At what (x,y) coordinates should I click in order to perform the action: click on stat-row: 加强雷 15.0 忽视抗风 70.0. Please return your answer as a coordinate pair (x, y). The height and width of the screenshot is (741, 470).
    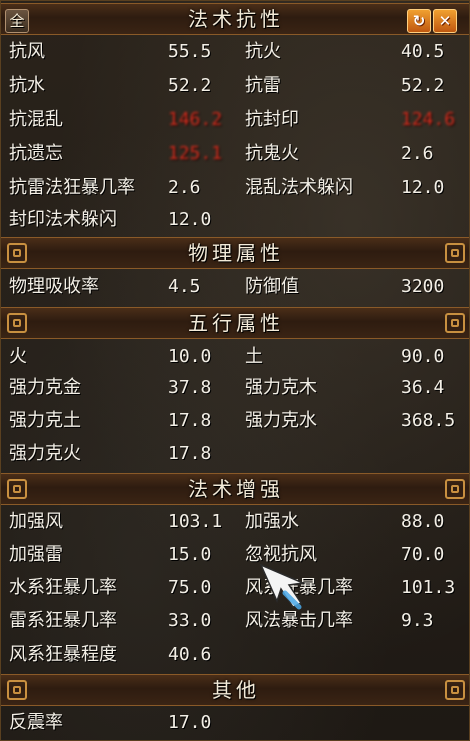
    Looking at the image, I should click on (235, 554).